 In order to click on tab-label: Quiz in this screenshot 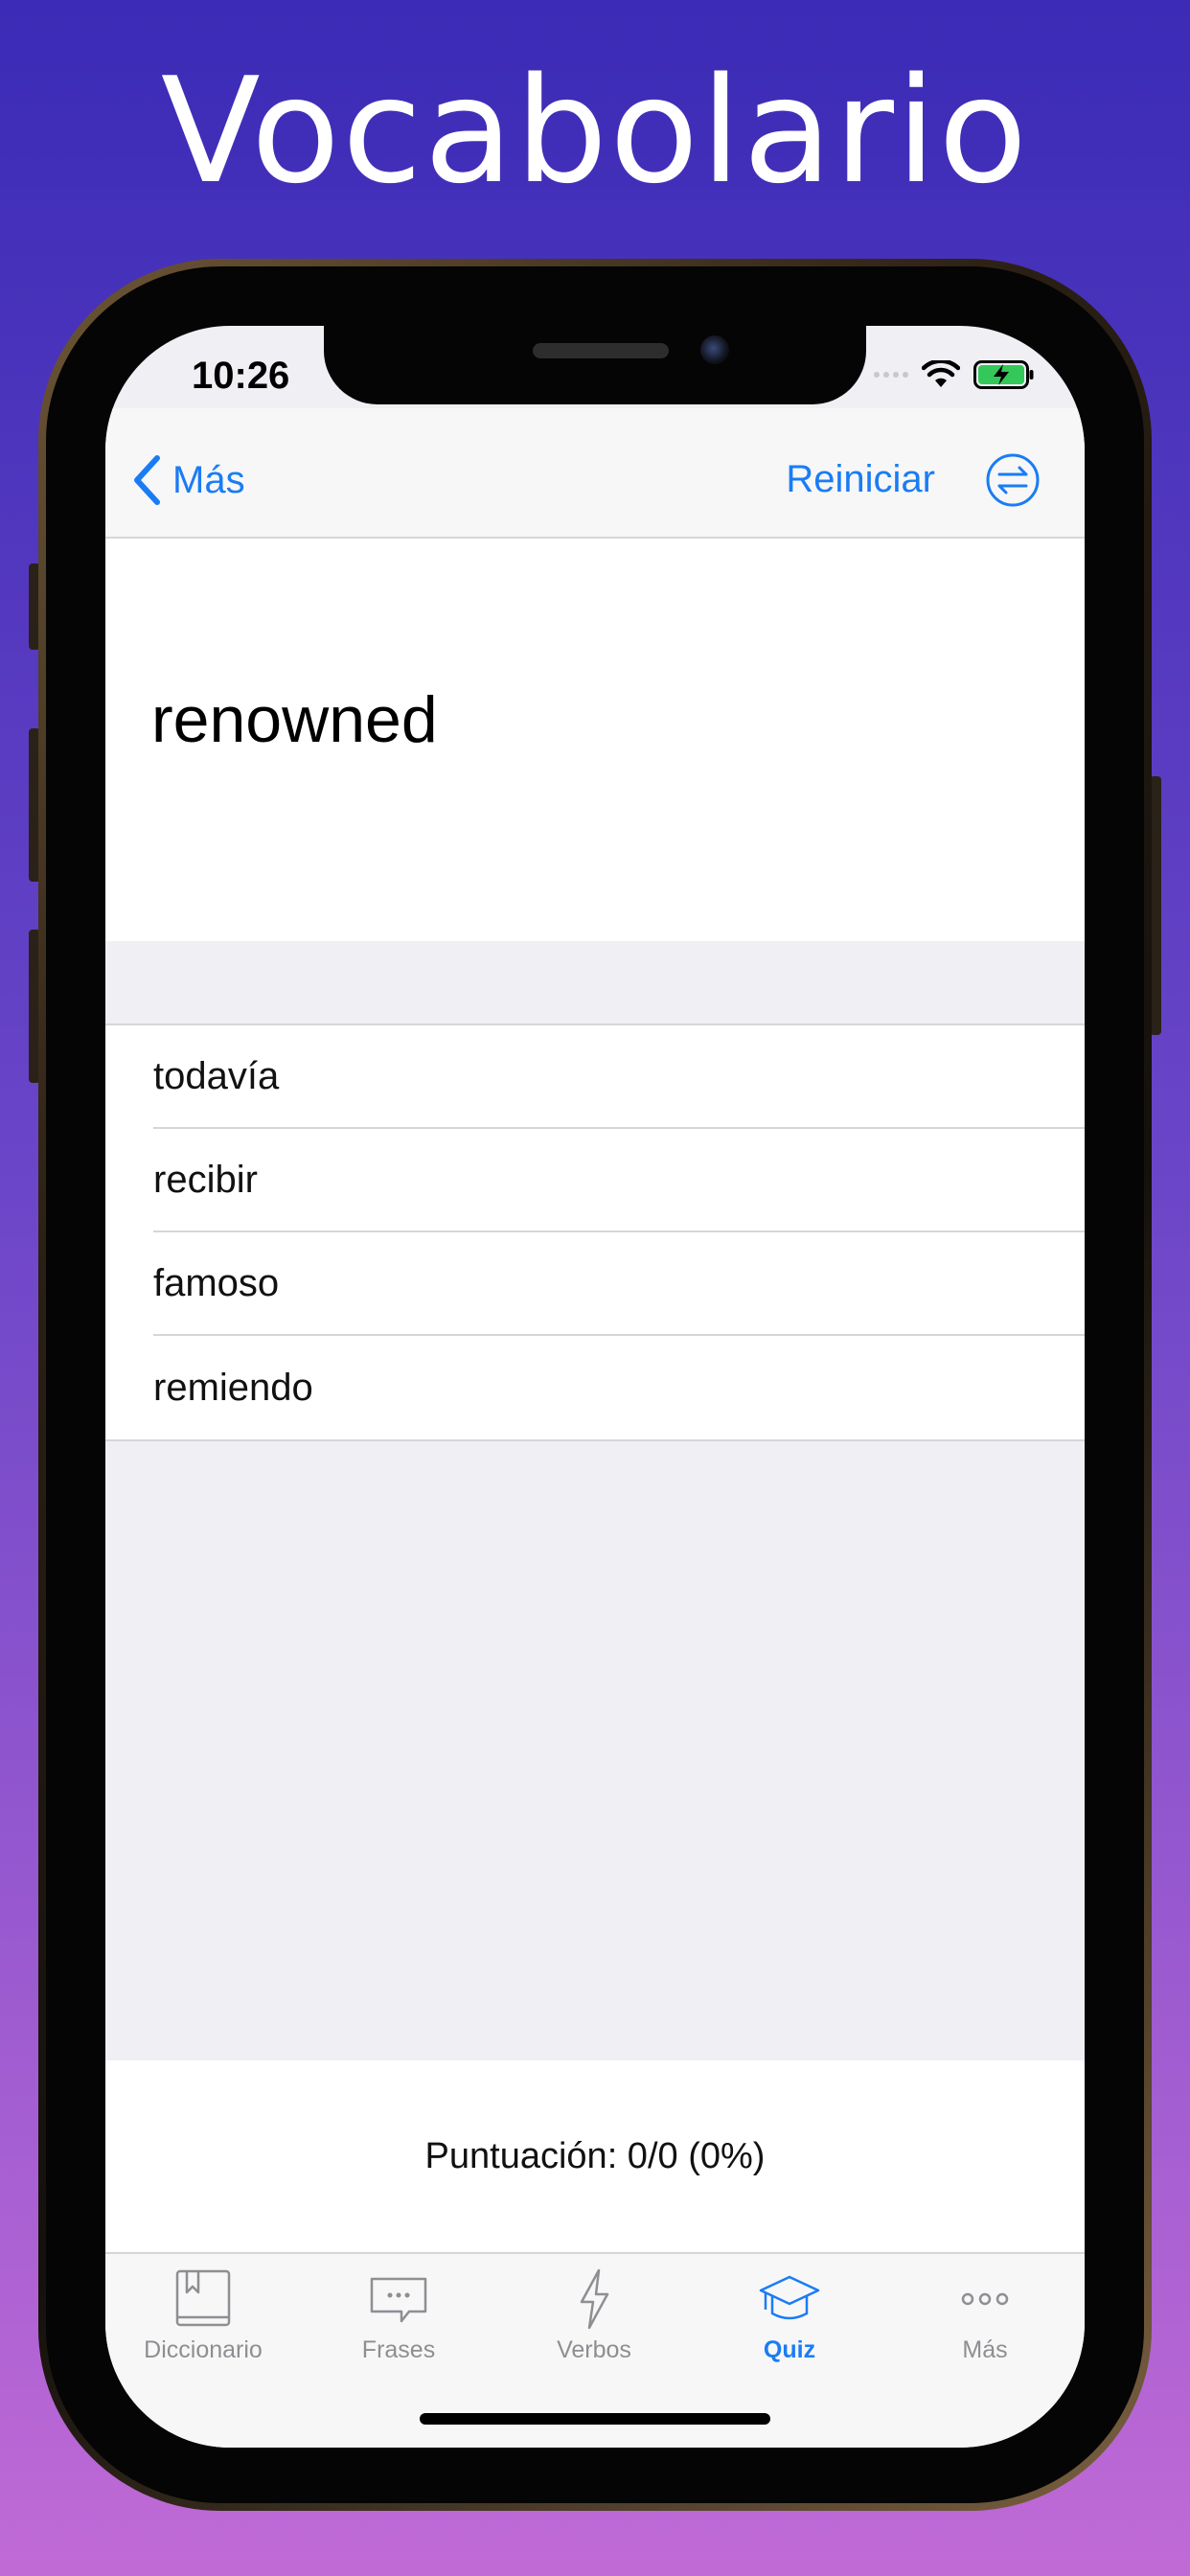, I will do `click(790, 2349)`.